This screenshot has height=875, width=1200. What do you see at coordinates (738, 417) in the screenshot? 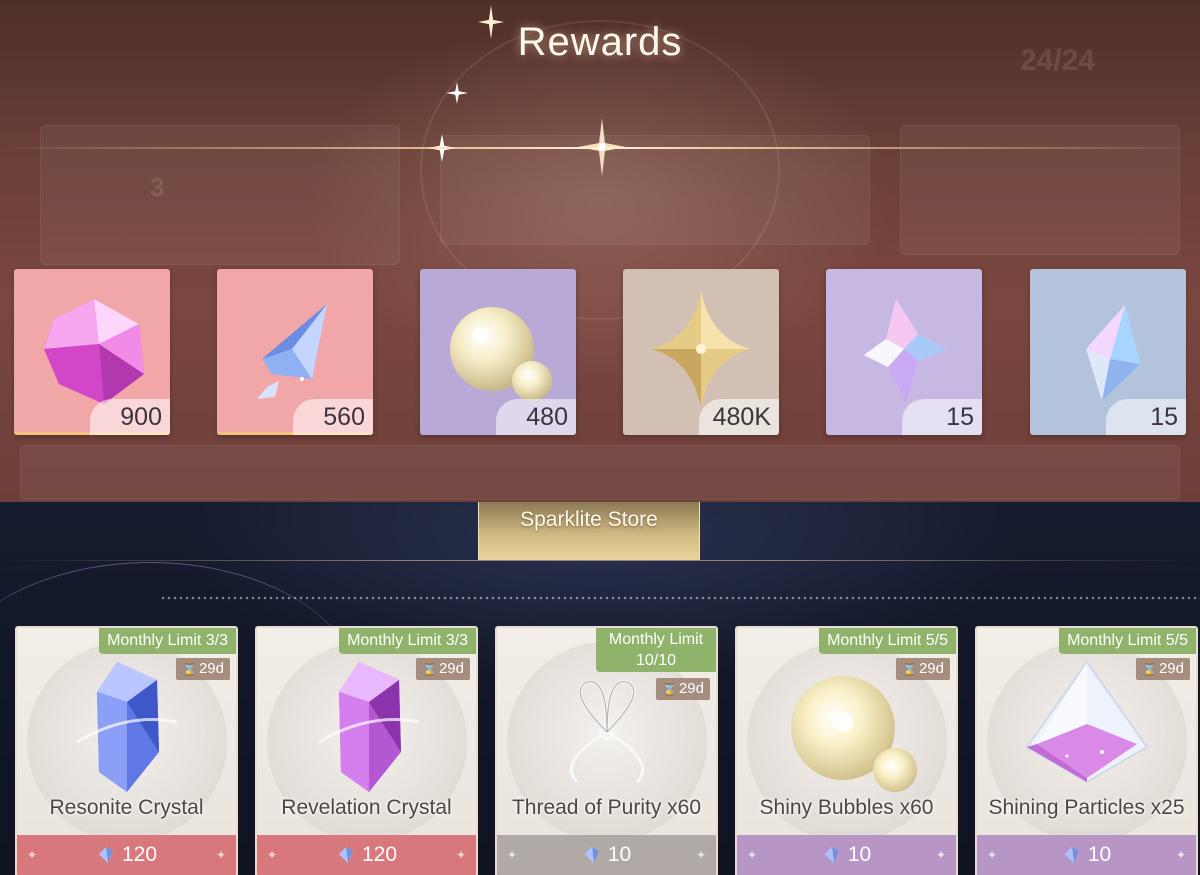
I see `reward-quantity: 480K` at bounding box center [738, 417].